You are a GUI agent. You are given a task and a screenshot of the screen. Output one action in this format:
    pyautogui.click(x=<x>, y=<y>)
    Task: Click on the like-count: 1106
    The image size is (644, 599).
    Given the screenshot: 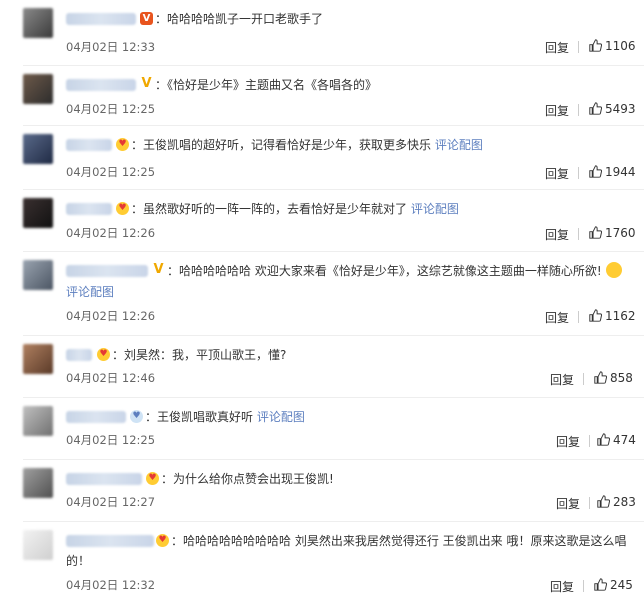 What is the action you would take?
    pyautogui.click(x=620, y=46)
    